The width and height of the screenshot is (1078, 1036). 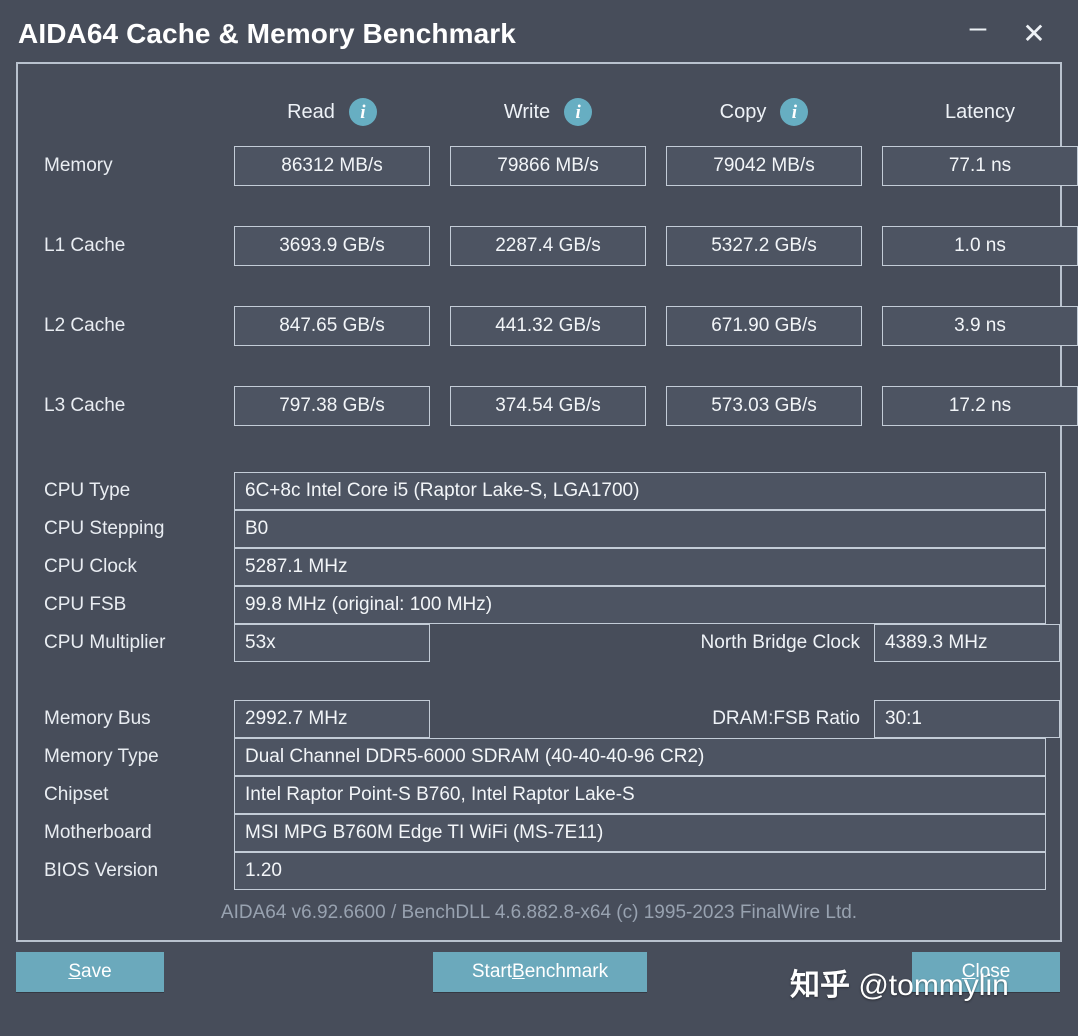 What do you see at coordinates (640, 567) in the screenshot?
I see `cpu-clock-value: 5287.1 MHz` at bounding box center [640, 567].